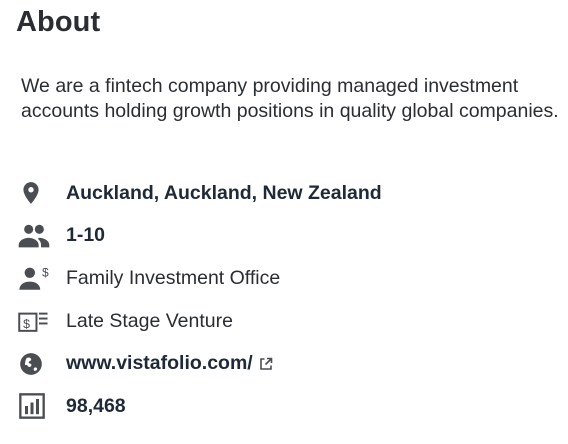 The width and height of the screenshot is (568, 444). What do you see at coordinates (36, 236) in the screenshot?
I see `people-icon` at bounding box center [36, 236].